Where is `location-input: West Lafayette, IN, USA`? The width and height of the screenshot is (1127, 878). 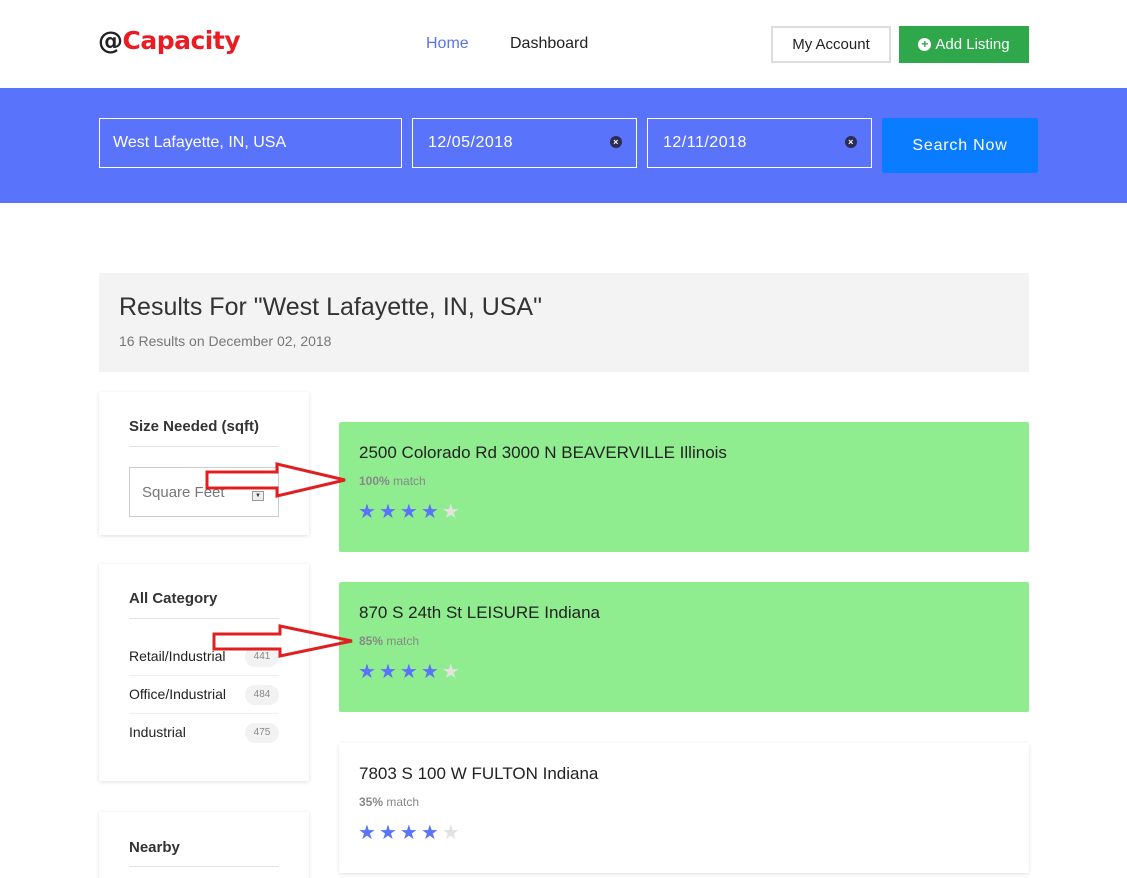
location-input: West Lafayette, IN, USA is located at coordinates (250, 143).